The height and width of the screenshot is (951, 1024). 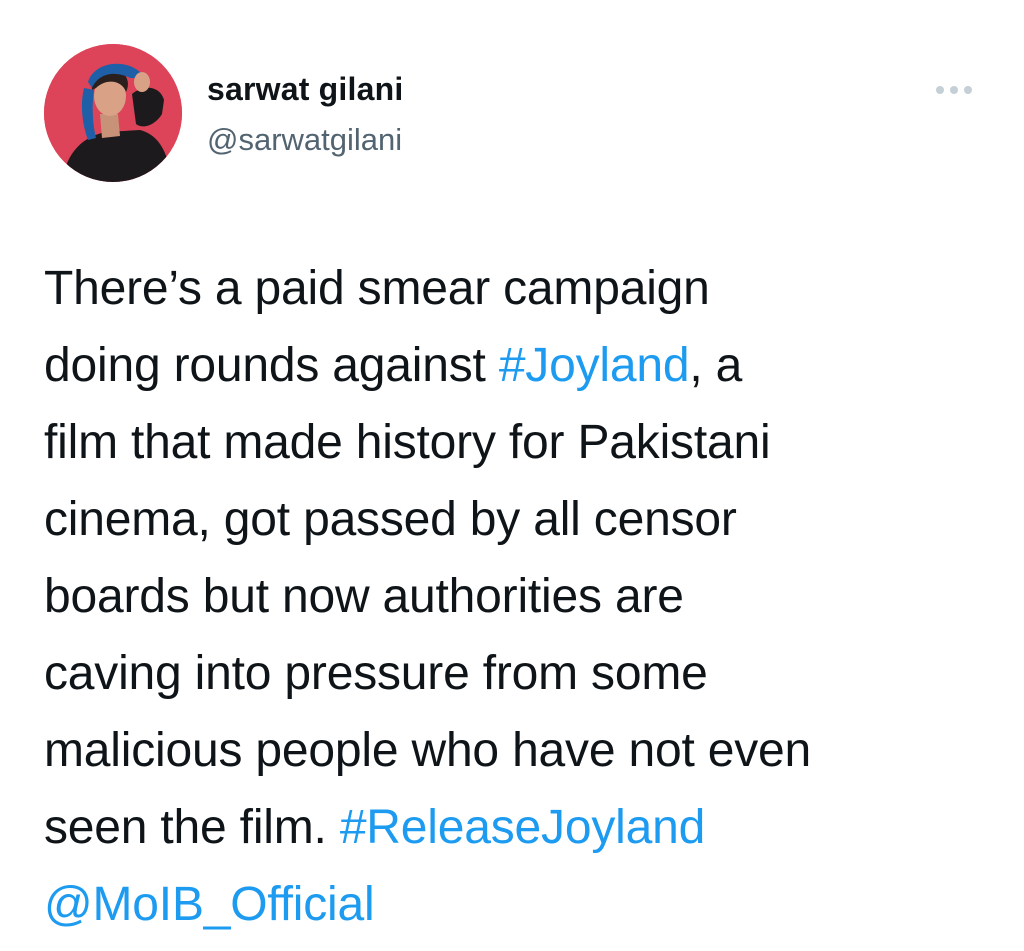 What do you see at coordinates (519, 904) in the screenshot?
I see `tweet-text-line: @MoIB_Official` at bounding box center [519, 904].